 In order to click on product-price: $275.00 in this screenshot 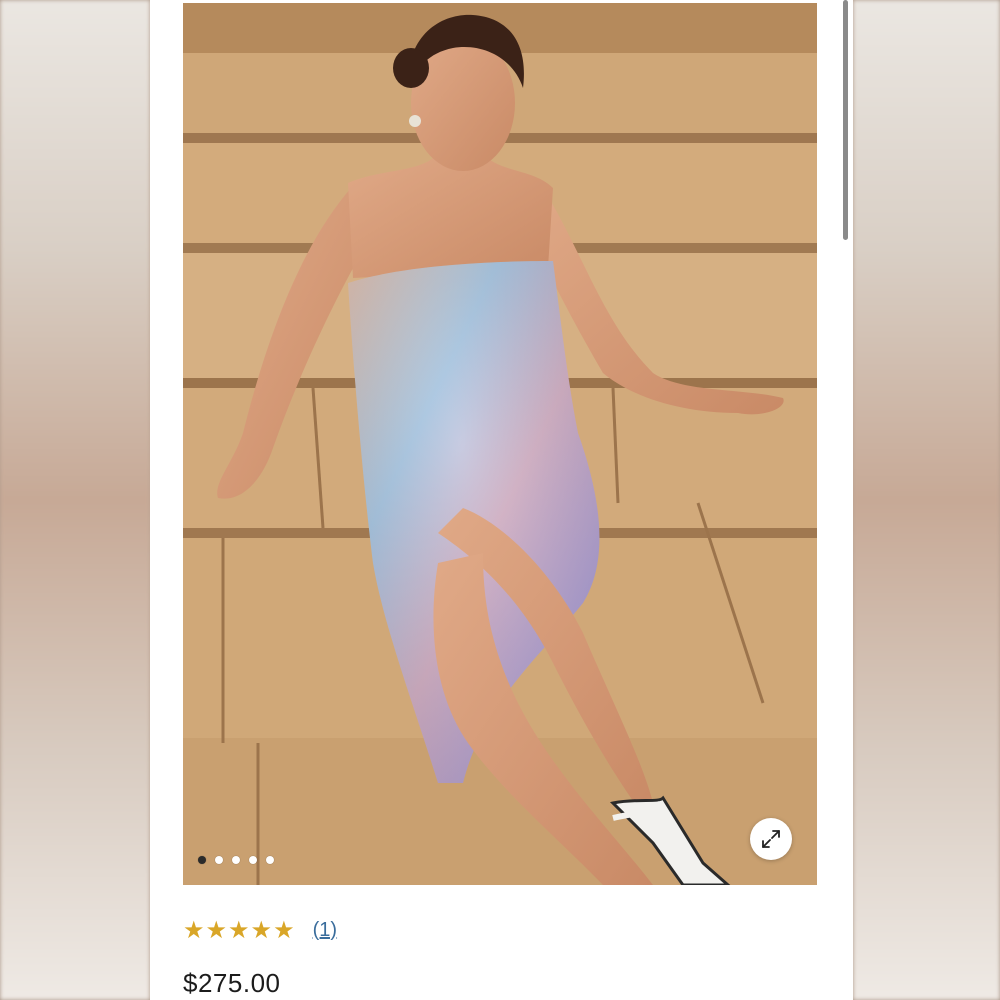, I will do `click(232, 983)`.